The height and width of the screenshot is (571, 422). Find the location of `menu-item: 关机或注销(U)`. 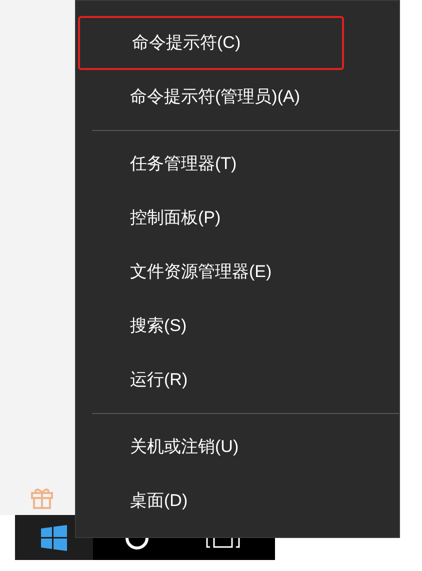

menu-item: 关机或注销(U) is located at coordinates (236, 447).